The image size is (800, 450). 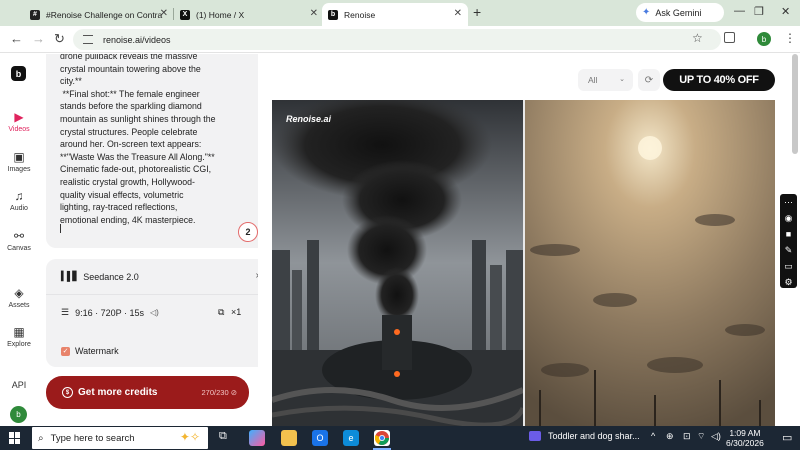 What do you see at coordinates (764, 39) in the screenshot?
I see `profile-avatar: b` at bounding box center [764, 39].